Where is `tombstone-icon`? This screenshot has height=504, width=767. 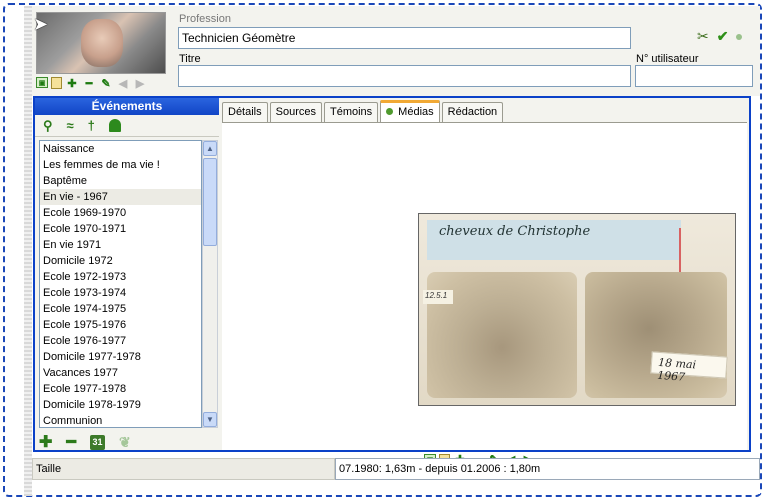 tombstone-icon is located at coordinates (114, 125).